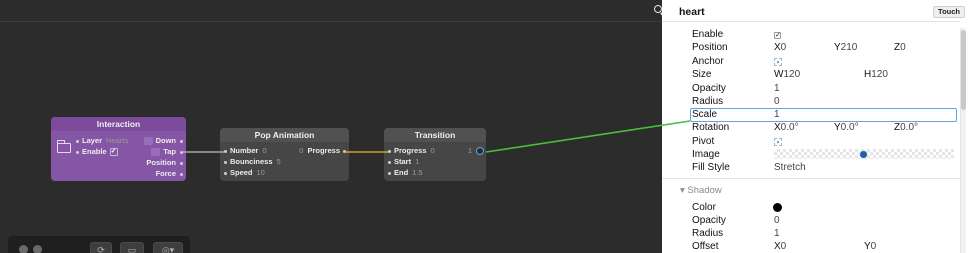 This screenshot has width=970, height=253. What do you see at coordinates (799, 47) in the screenshot?
I see `row-position: Position X0 Y210 Z0` at bounding box center [799, 47].